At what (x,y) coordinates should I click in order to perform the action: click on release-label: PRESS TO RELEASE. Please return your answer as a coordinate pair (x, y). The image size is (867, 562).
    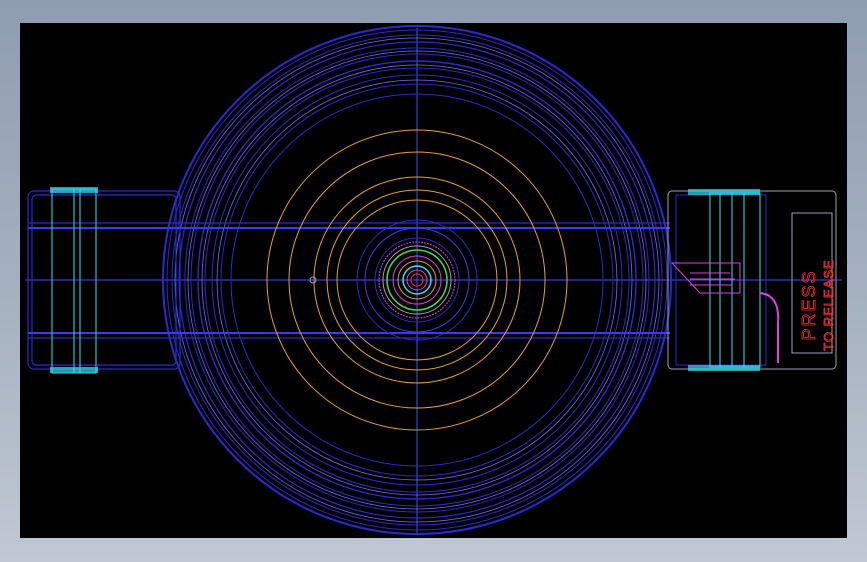
    Looking at the image, I should click on (818, 305).